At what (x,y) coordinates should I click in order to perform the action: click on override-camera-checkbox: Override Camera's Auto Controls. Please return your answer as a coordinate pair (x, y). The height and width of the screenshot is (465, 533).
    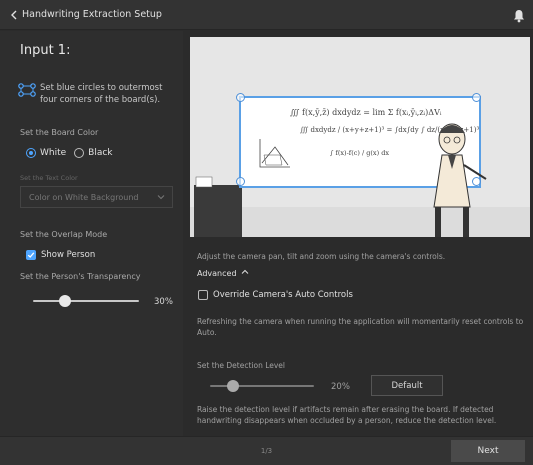
    Looking at the image, I should click on (275, 295).